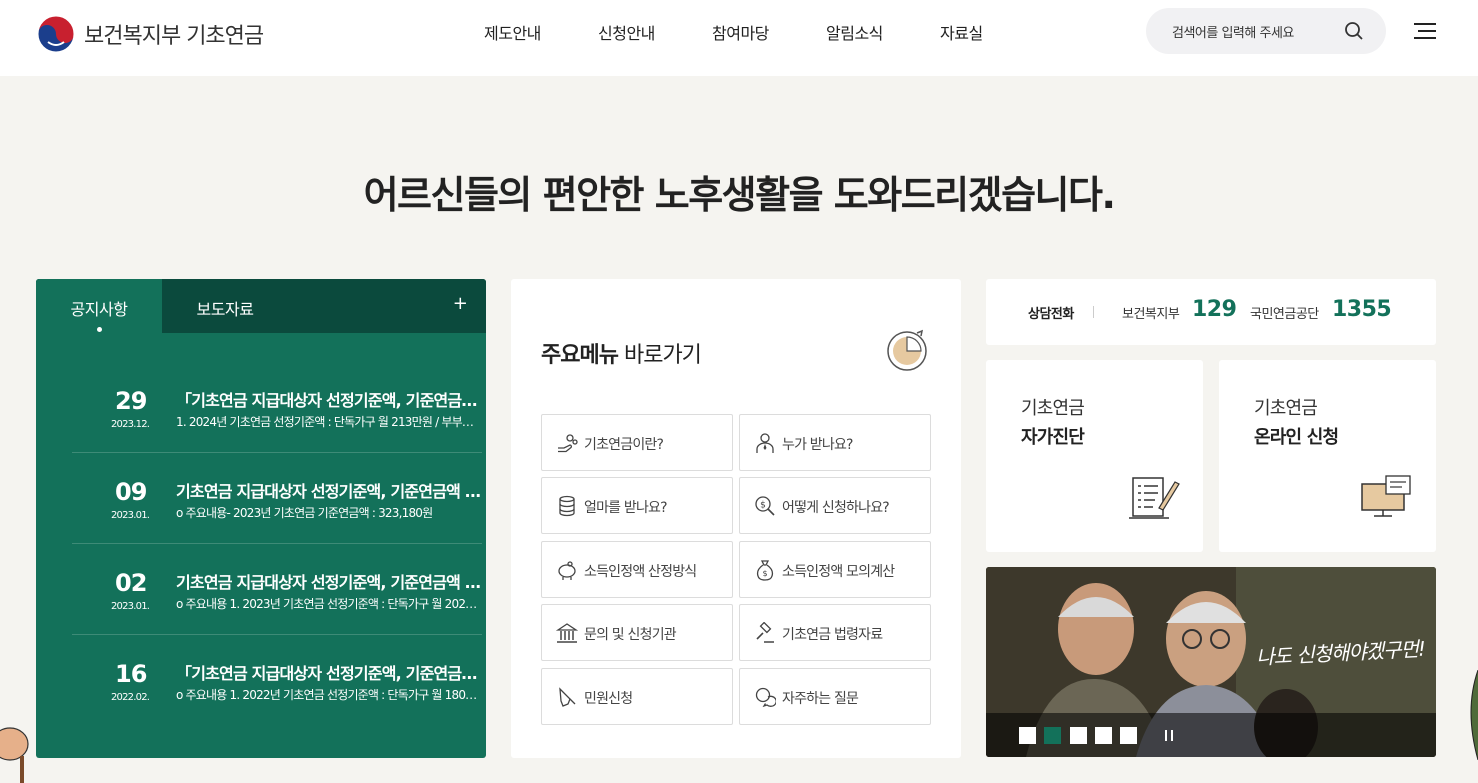  Describe the element at coordinates (1214, 309) in the screenshot. I see `phone-number-mohw: 129` at that location.